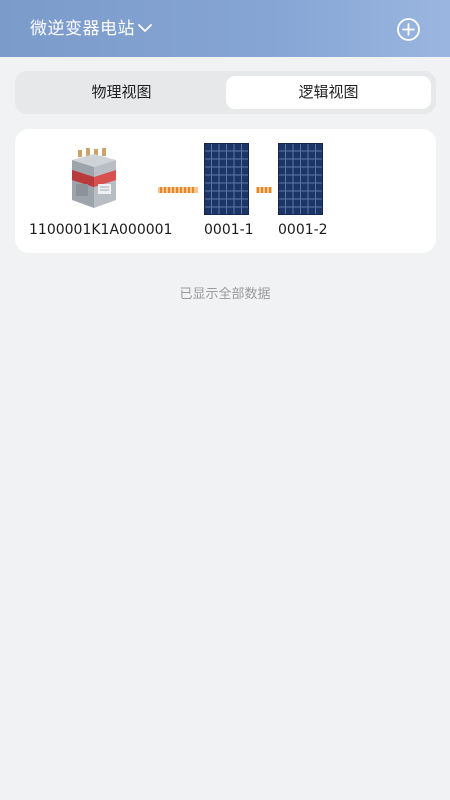 The height and width of the screenshot is (800, 450). What do you see at coordinates (101, 230) in the screenshot?
I see `inverter-serial-label: 1100001K1A000001` at bounding box center [101, 230].